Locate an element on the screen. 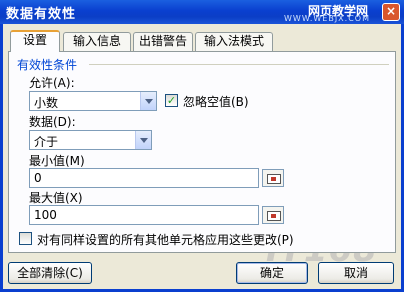 Image resolution: width=404 pixels, height=292 pixels. button-label: 全部清除(C) is located at coordinates (50, 273).